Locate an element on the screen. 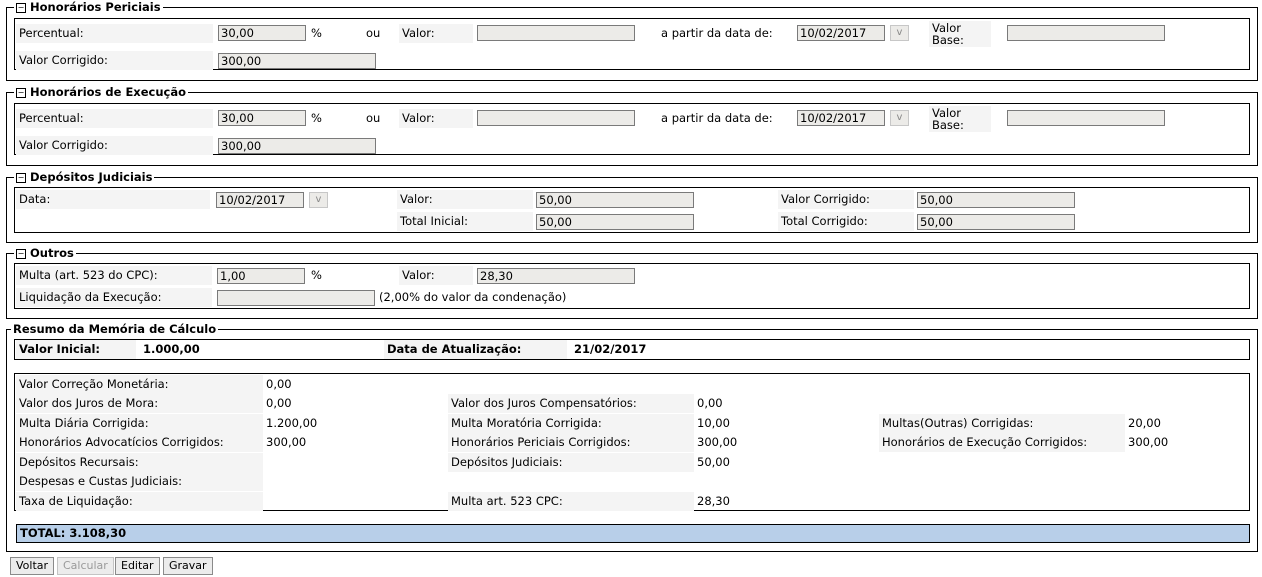 The image size is (1262, 577). juros-comp-value: 0,00 is located at coordinates (710, 403).